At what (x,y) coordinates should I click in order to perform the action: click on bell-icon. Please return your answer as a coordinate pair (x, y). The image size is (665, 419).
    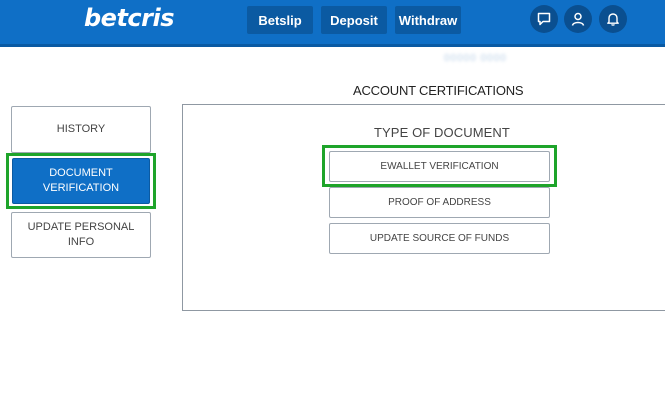
    Looking at the image, I should click on (613, 19).